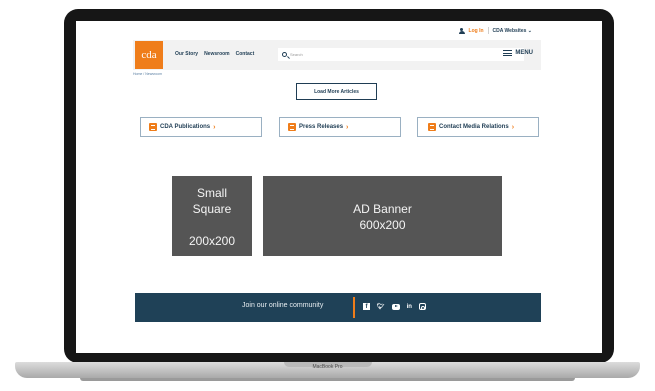  I want to click on ad-text: Small, so click(211, 193).